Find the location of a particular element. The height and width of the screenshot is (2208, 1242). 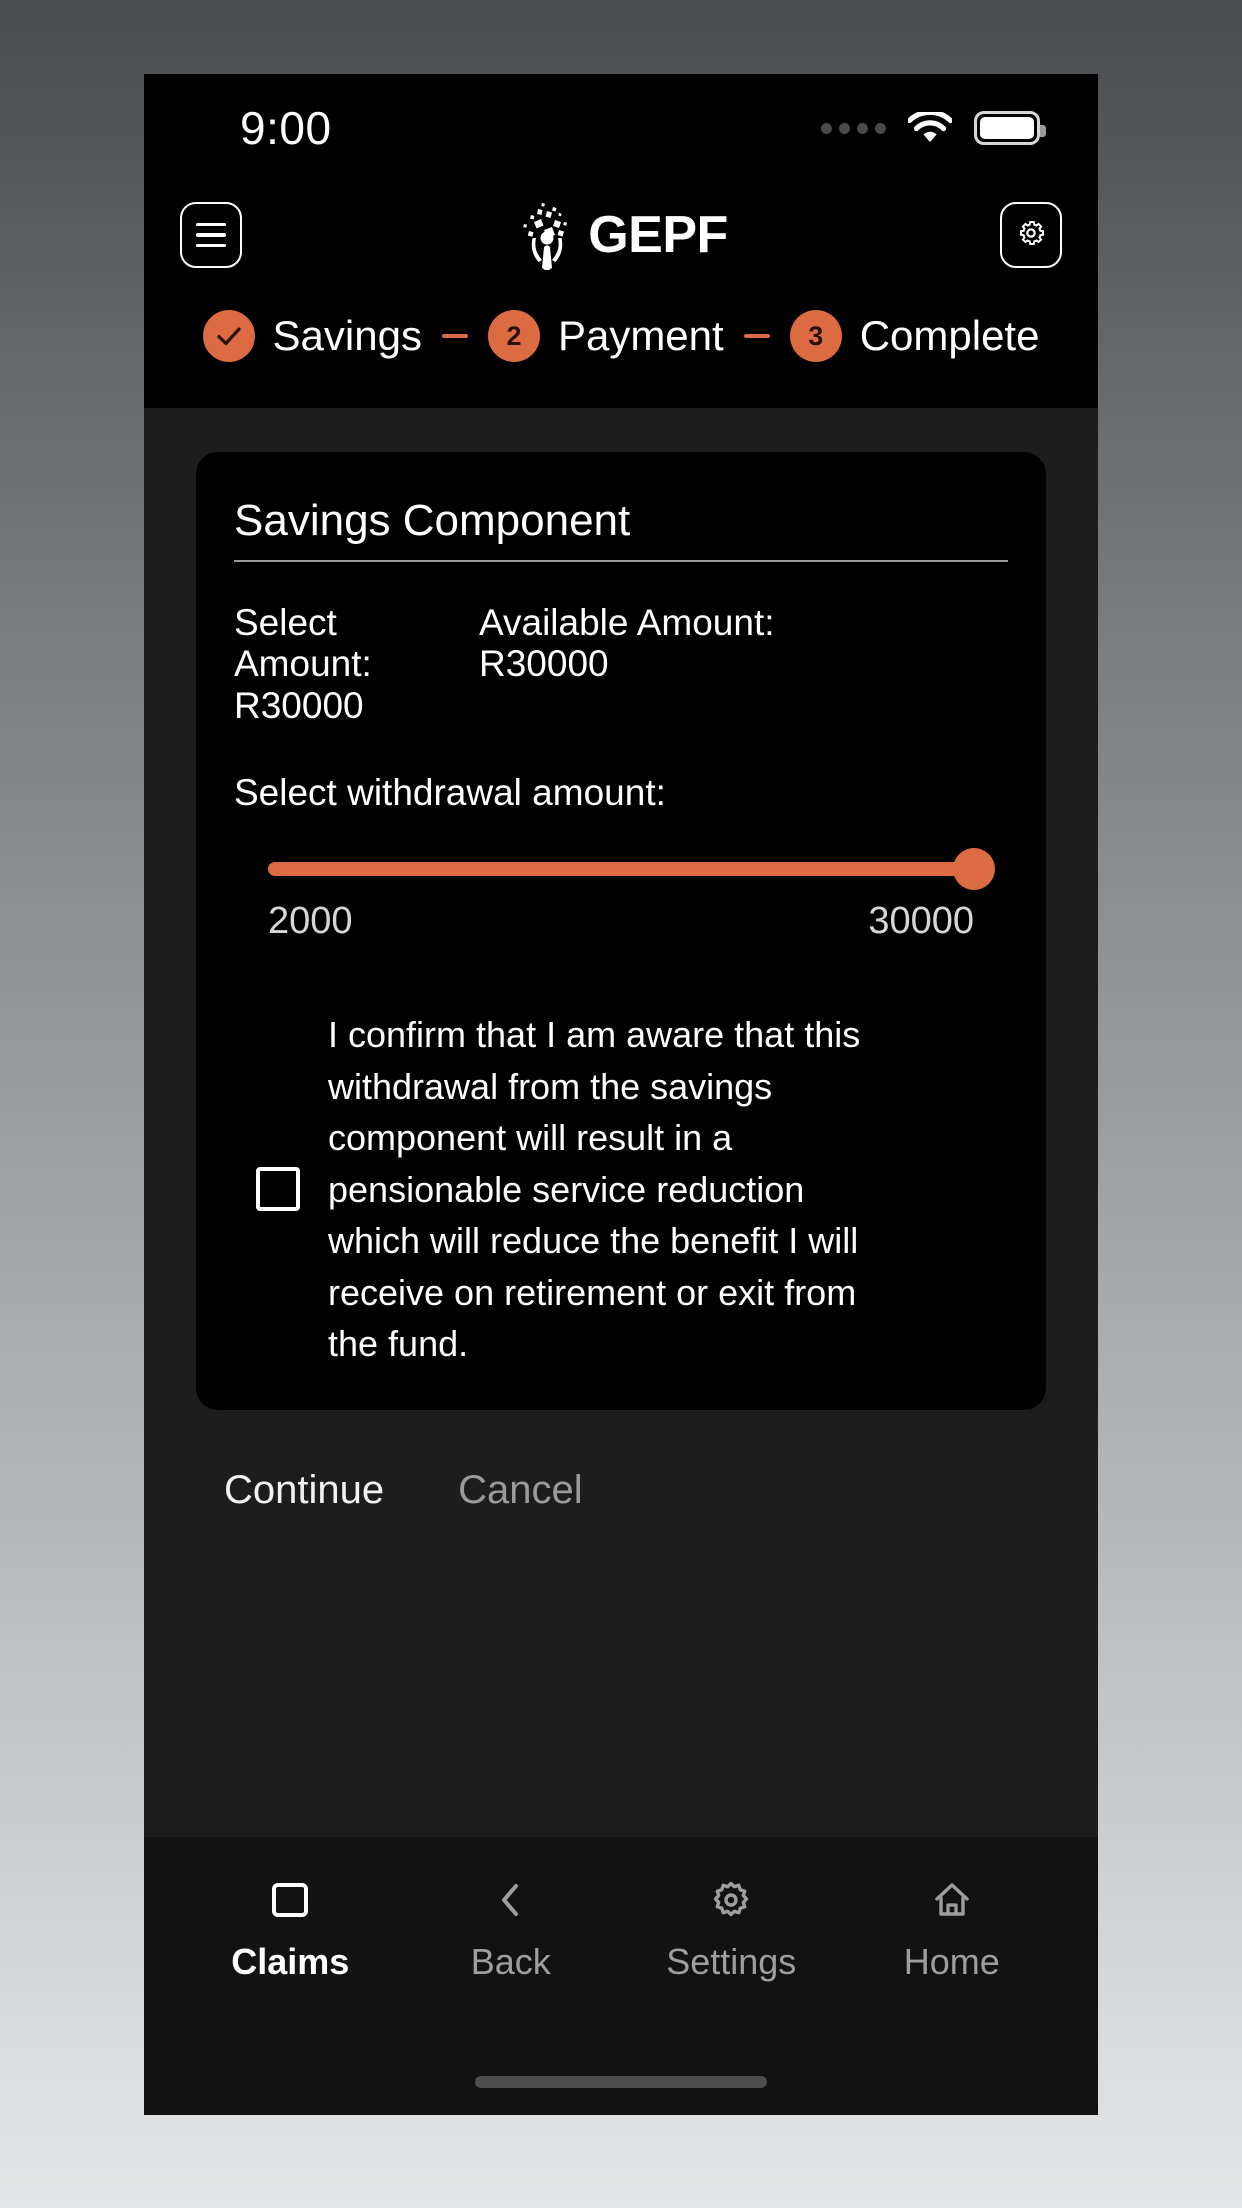

step-savings: Savings is located at coordinates (312, 336).